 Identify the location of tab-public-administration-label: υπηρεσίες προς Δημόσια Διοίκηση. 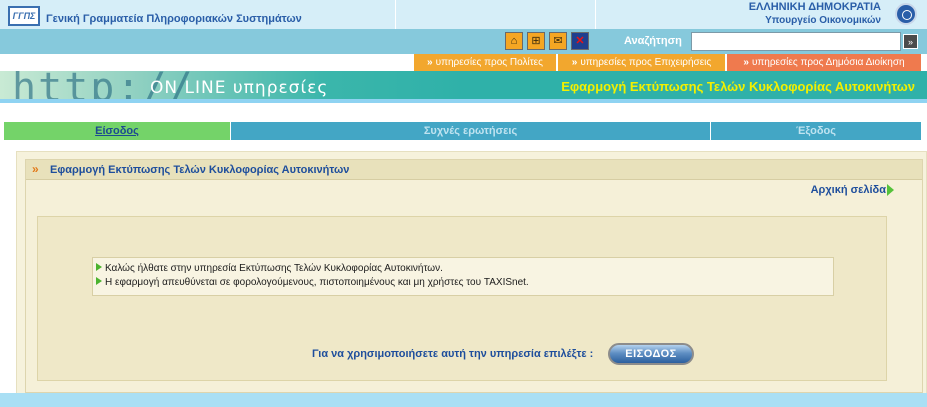
(828, 62).